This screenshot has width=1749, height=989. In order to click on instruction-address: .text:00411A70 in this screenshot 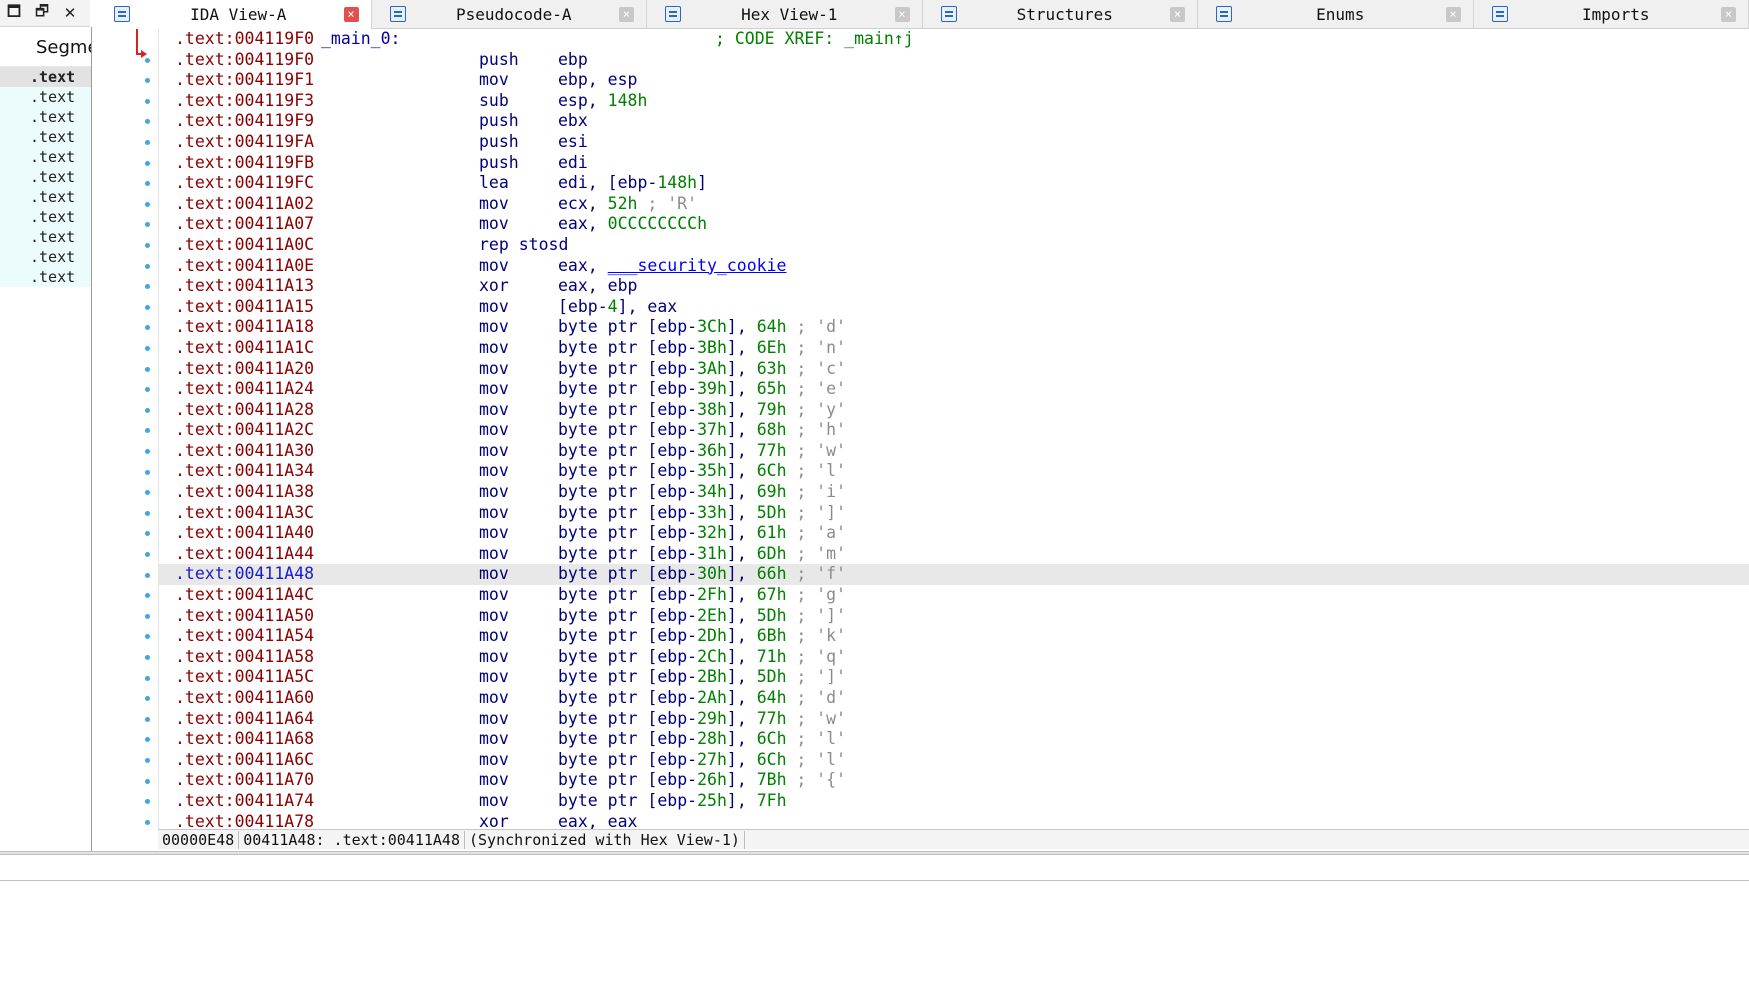, I will do `click(244, 780)`.